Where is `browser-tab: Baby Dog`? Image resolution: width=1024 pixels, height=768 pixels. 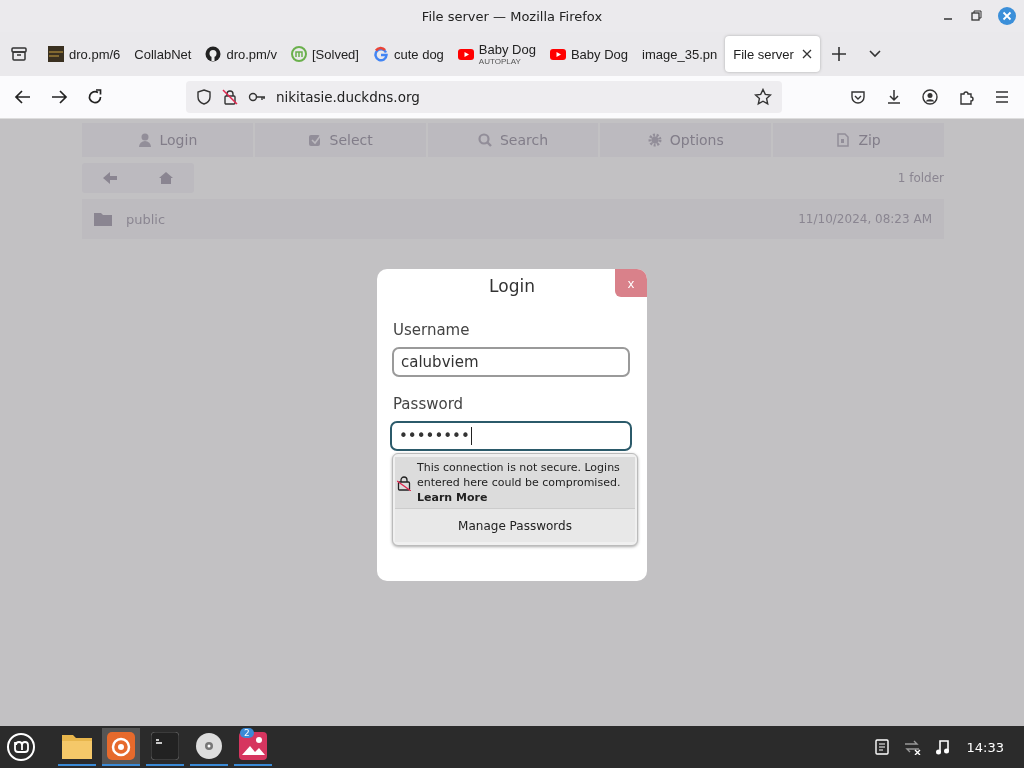
browser-tab: Baby Dog is located at coordinates (589, 54).